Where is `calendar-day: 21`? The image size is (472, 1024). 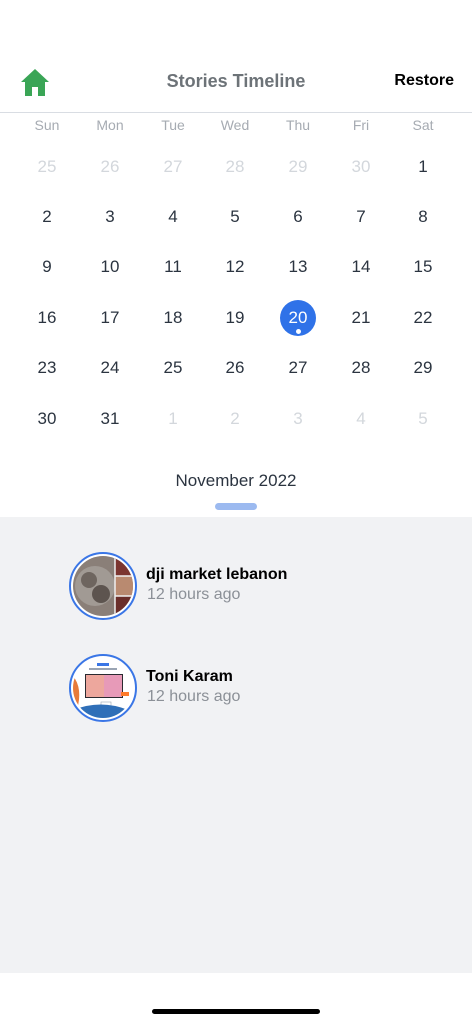
calendar-day: 21 is located at coordinates (361, 318).